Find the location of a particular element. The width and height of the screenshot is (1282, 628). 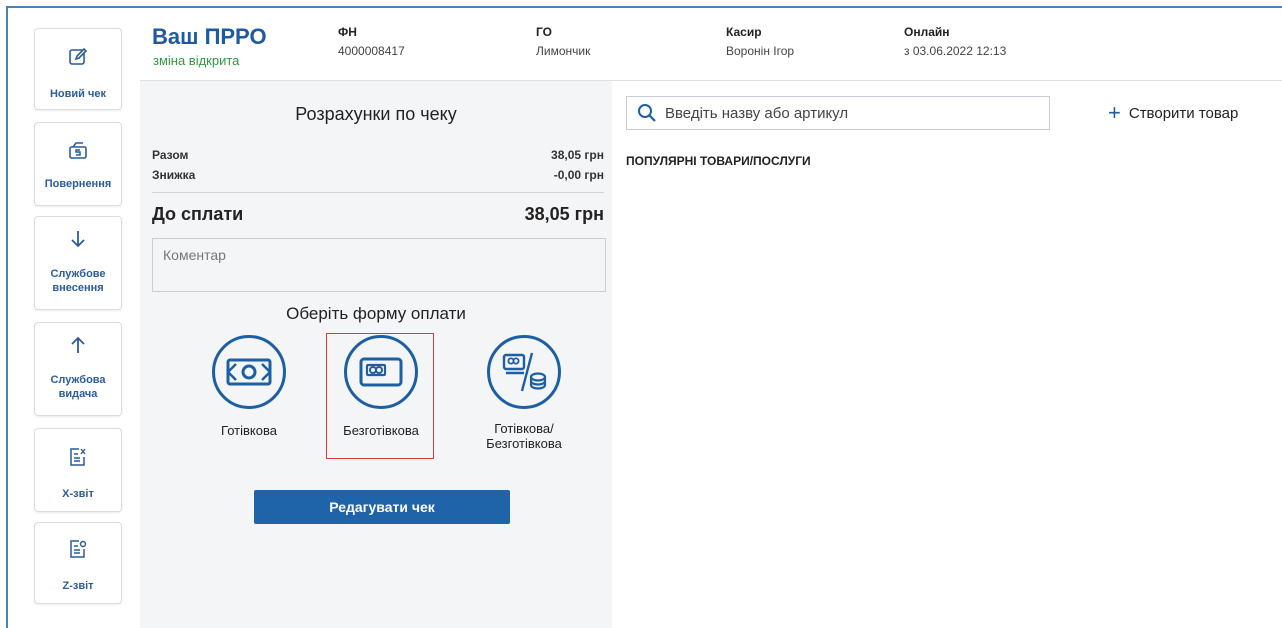

plus-icon: + is located at coordinates (1114, 112).